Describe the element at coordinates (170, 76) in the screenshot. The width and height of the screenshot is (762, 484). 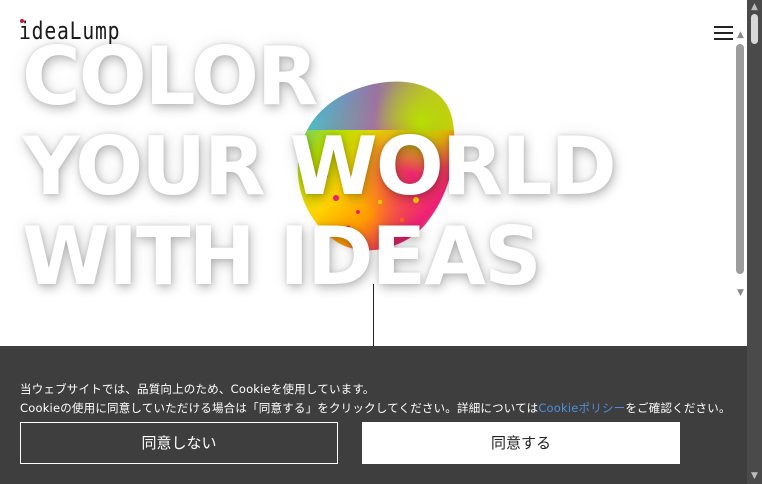
I see `hero-line-1: COLOR` at that location.